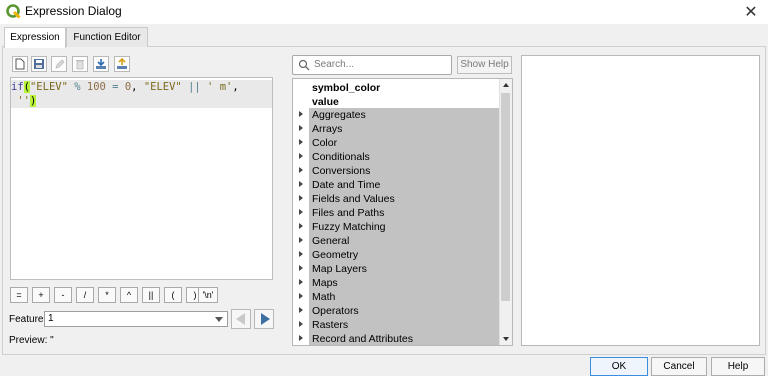 The image size is (768, 376). Describe the element at coordinates (404, 143) in the screenshot. I see `tree-group-color: Color` at that location.